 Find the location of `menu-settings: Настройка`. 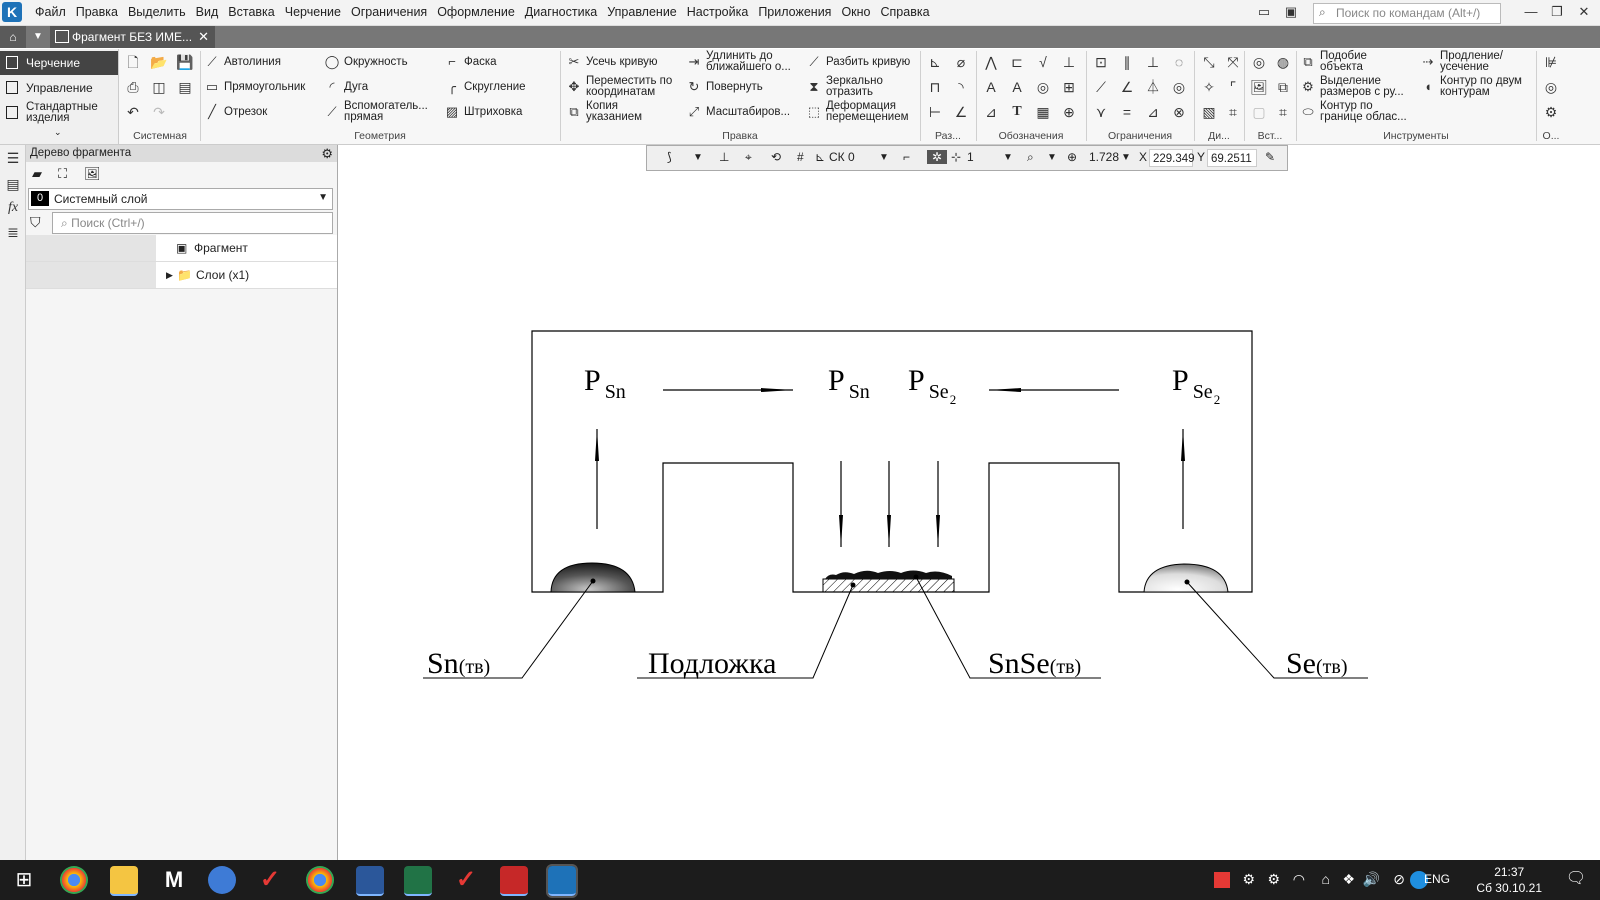

menu-settings: Настройка is located at coordinates (718, 12).